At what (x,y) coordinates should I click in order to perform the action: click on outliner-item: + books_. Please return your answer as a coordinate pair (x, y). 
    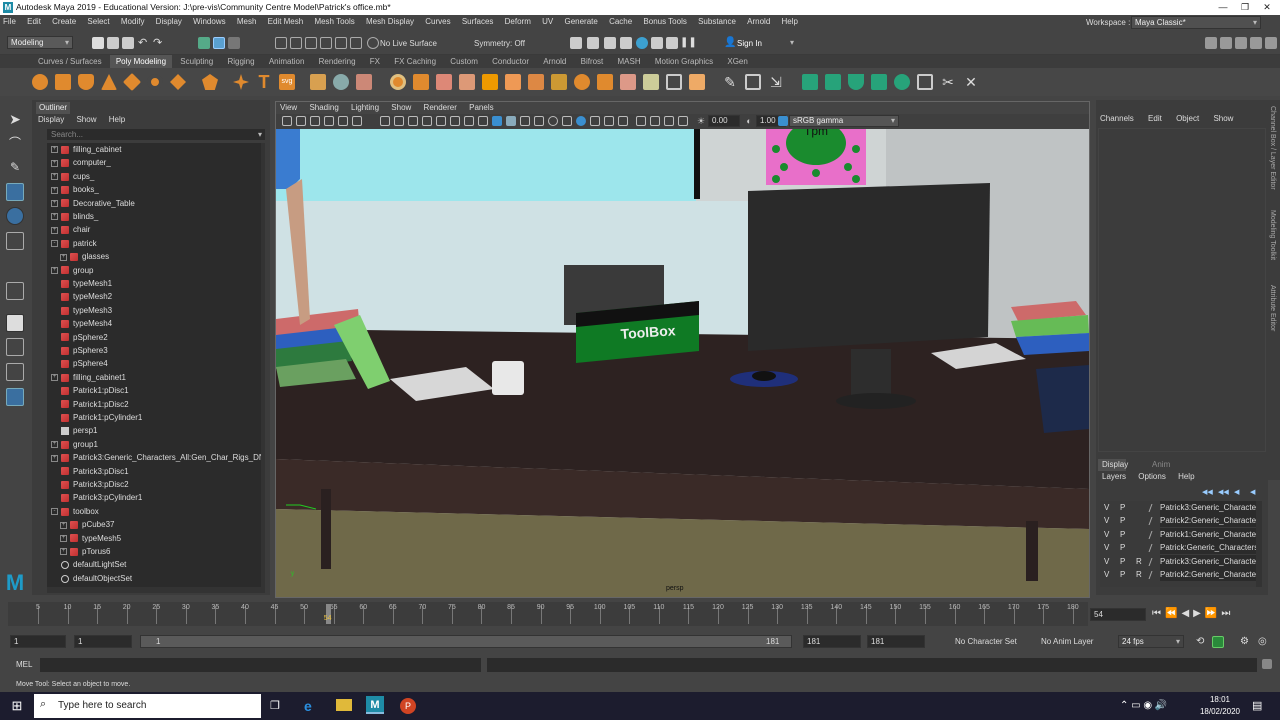
    Looking at the image, I should click on (75, 189).